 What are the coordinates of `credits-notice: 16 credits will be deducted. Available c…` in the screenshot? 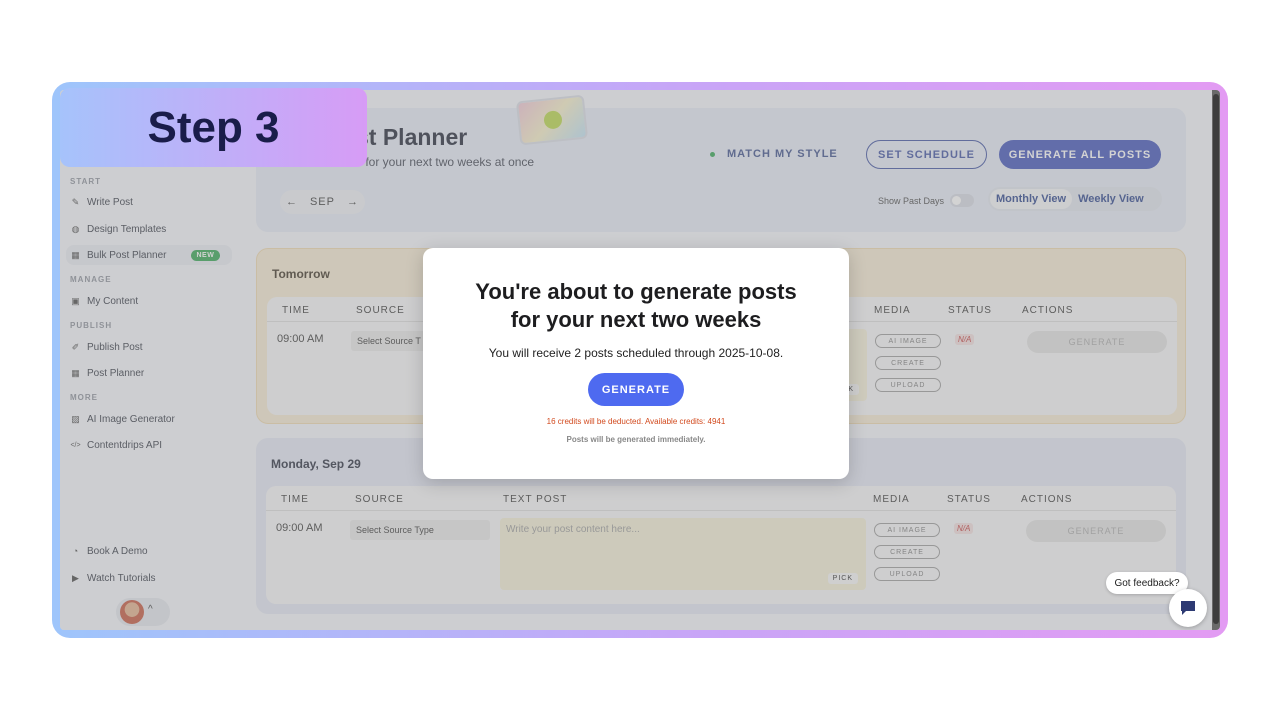 It's located at (636, 421).